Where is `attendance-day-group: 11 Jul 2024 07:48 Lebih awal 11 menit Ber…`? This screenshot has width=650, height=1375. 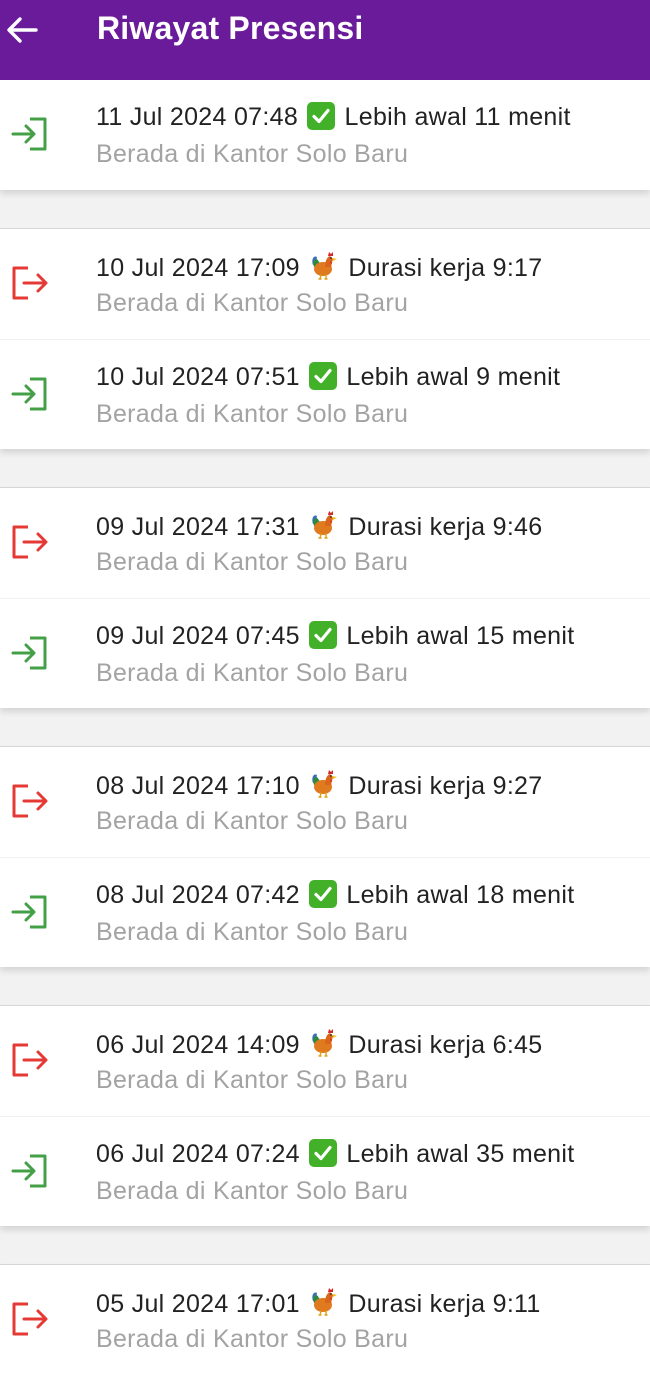
attendance-day-group: 11 Jul 2024 07:48 Lebih awal 11 menit Ber… is located at coordinates (325, 135).